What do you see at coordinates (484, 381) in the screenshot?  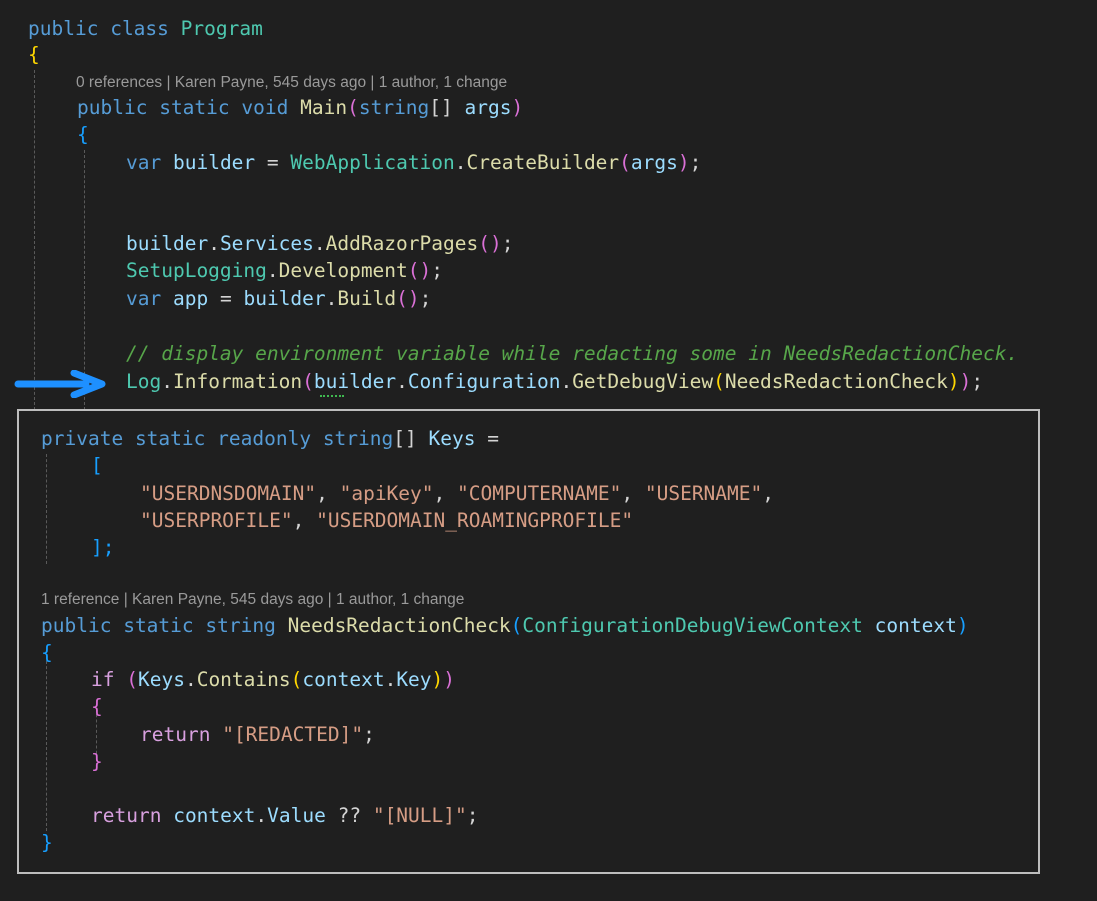 I see `property: Configuration` at bounding box center [484, 381].